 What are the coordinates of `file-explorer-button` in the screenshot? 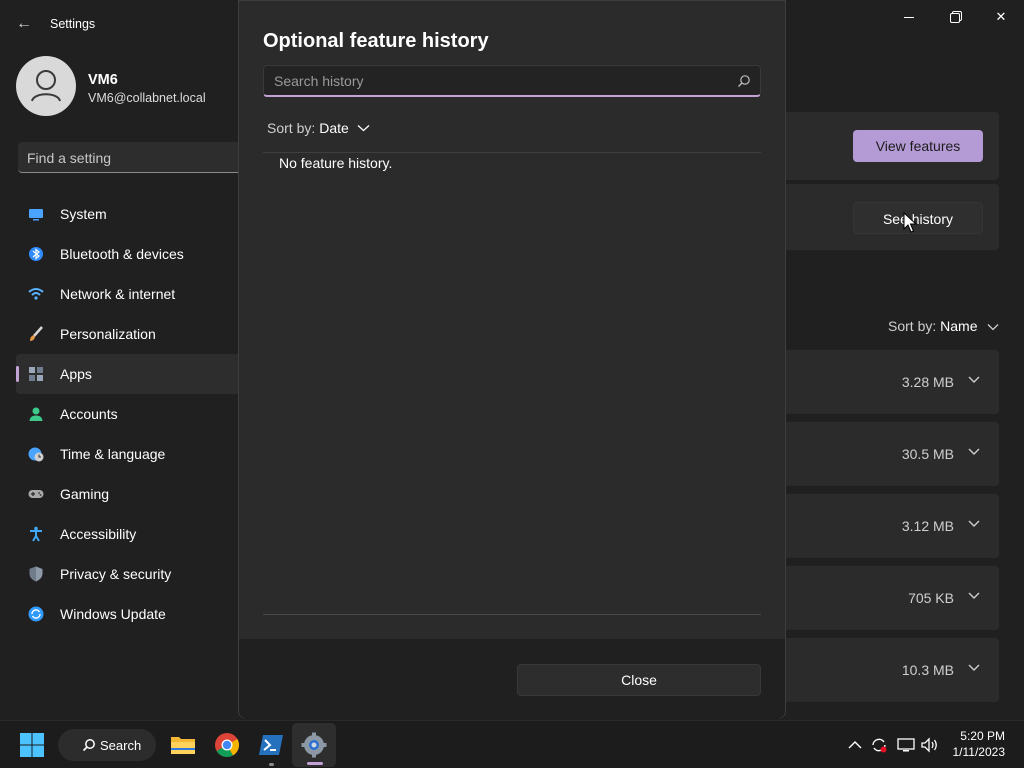 It's located at (183, 745).